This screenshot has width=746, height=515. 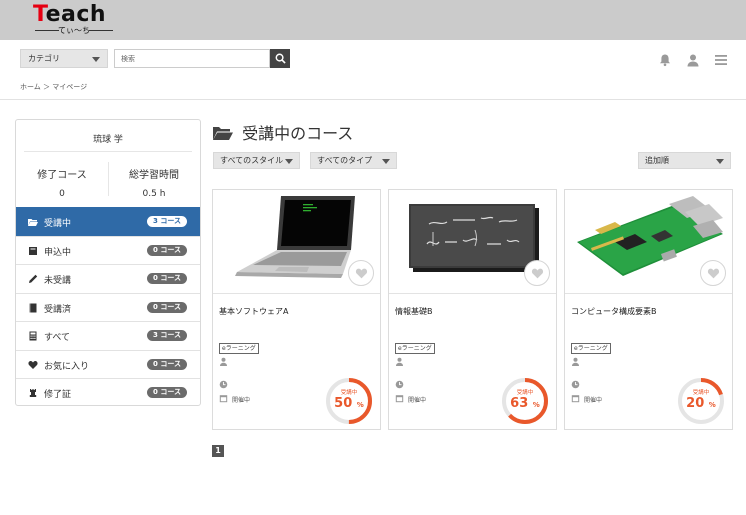 What do you see at coordinates (373, 99) in the screenshot?
I see `header-divider` at bounding box center [373, 99].